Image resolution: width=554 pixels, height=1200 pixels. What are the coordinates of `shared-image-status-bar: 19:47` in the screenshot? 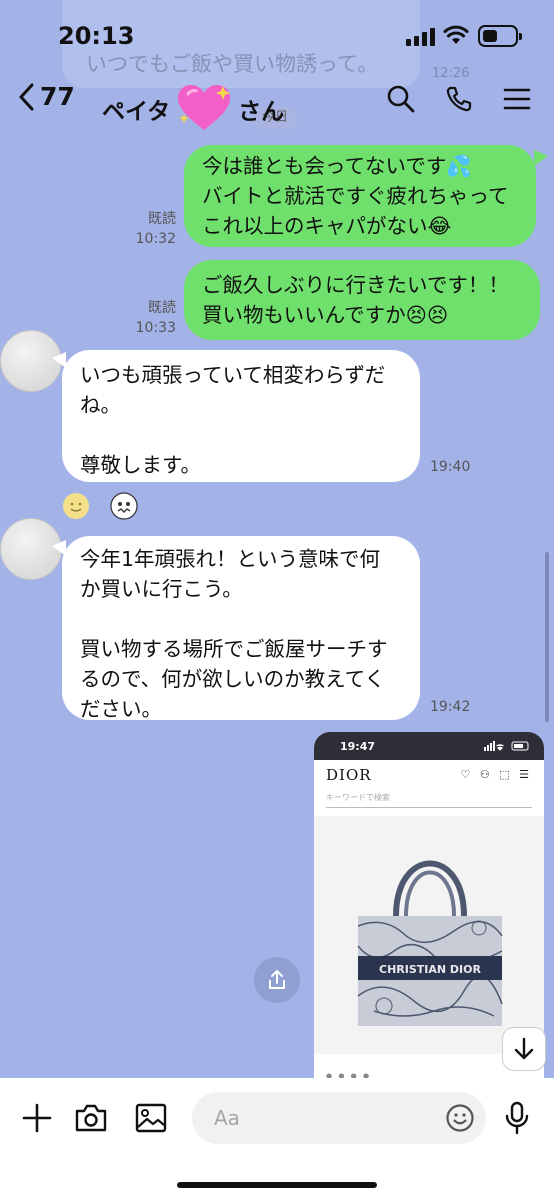 It's located at (429, 746).